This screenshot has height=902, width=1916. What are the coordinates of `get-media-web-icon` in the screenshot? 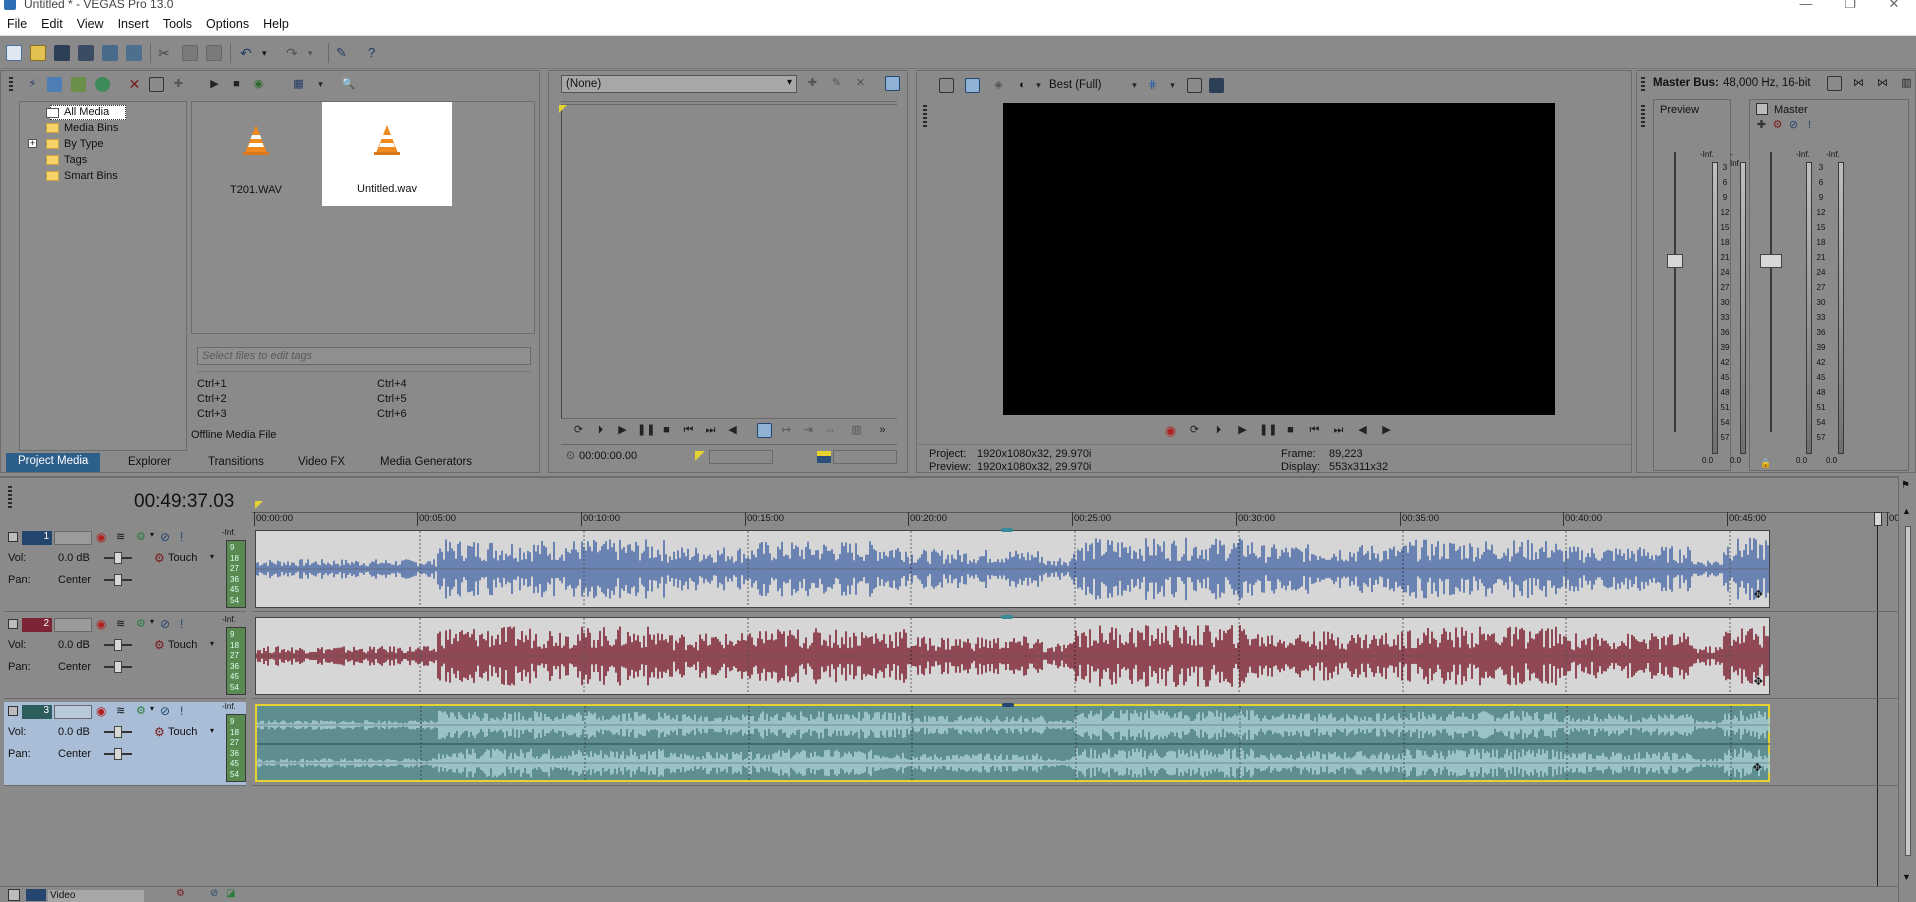 It's located at (102, 84).